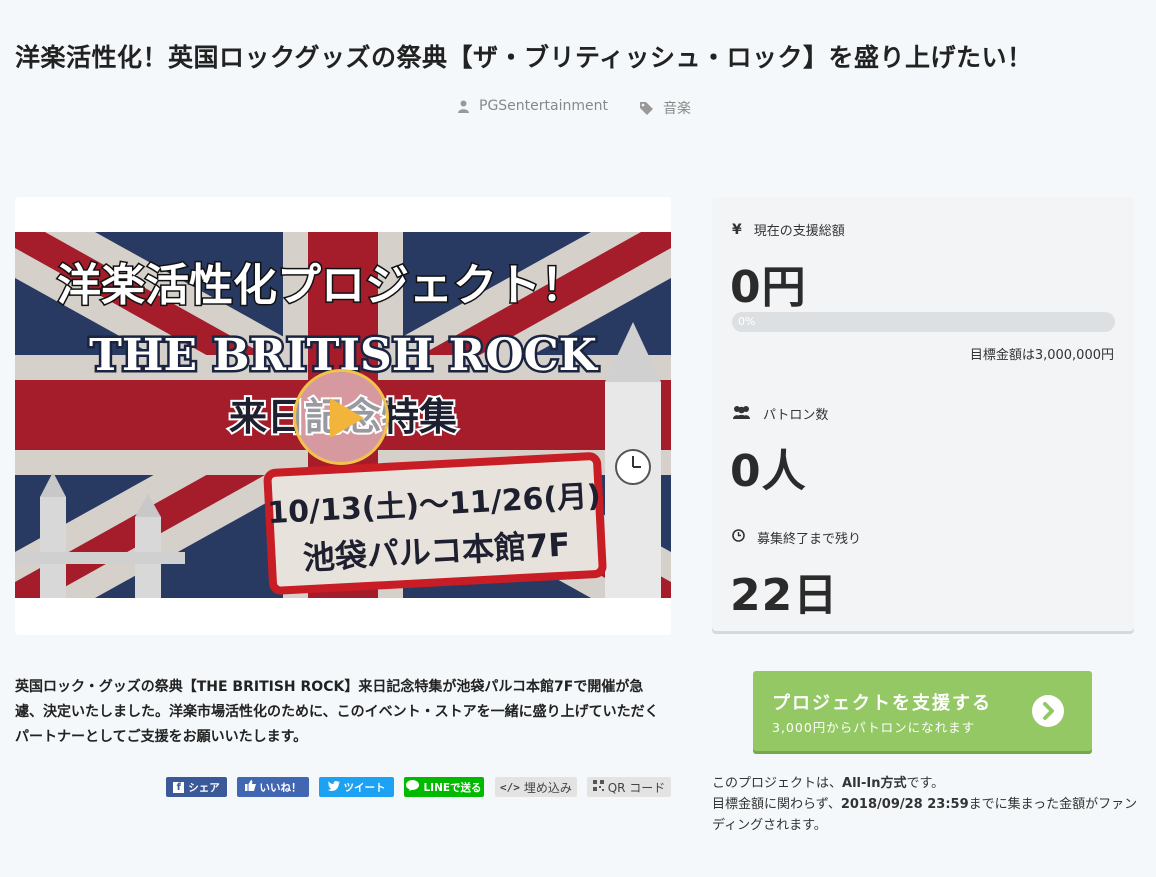 The image size is (1156, 877). I want to click on facebook-share-button: f シェア, so click(196, 787).